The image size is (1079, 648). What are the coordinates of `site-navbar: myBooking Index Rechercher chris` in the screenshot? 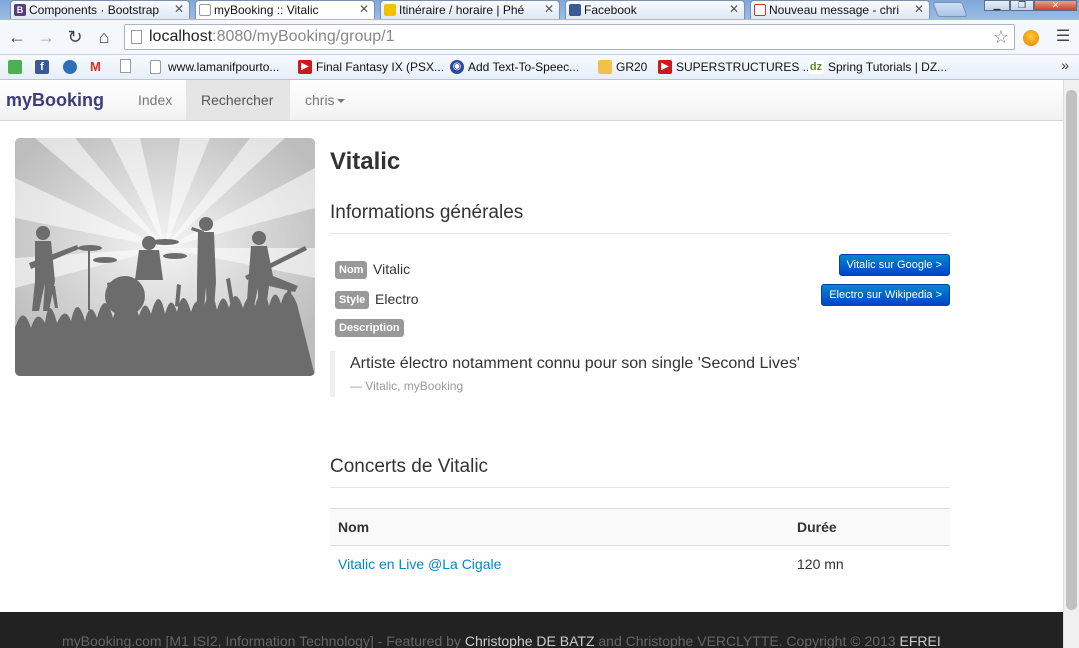 It's located at (531, 100).